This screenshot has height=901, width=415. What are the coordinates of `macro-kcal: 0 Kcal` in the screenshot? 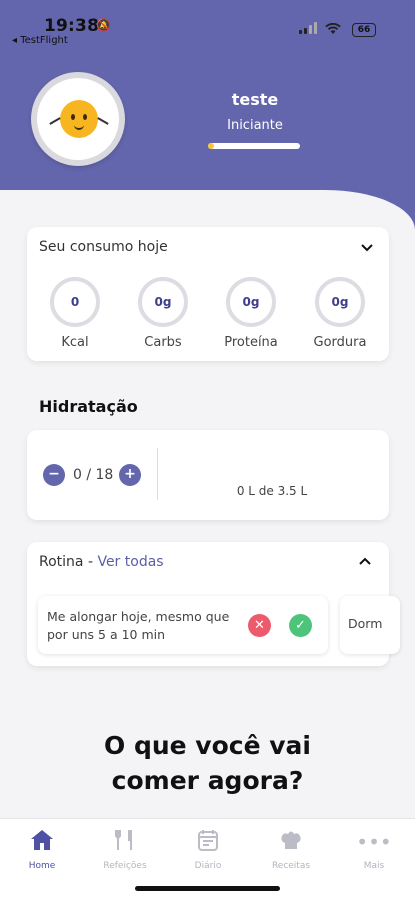 It's located at (75, 313).